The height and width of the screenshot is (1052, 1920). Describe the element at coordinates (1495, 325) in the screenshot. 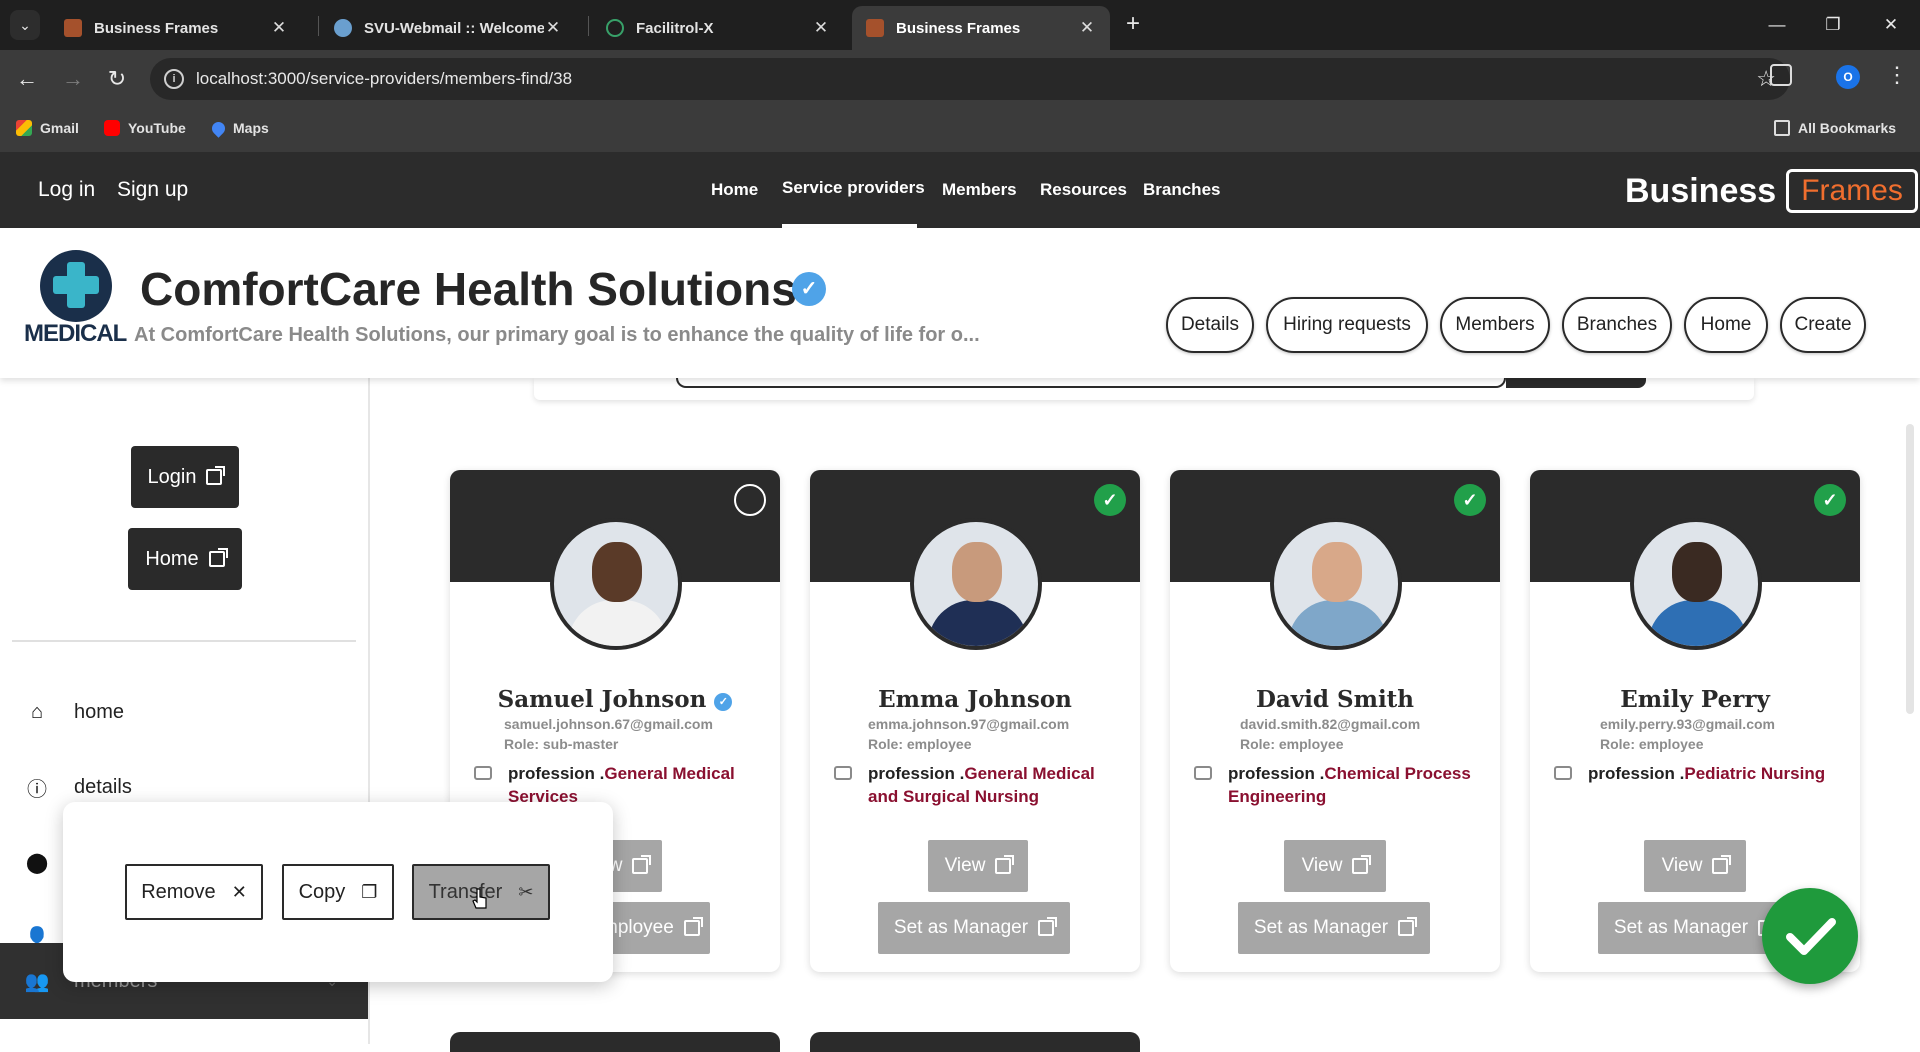

I see `tab-members: Members` at that location.